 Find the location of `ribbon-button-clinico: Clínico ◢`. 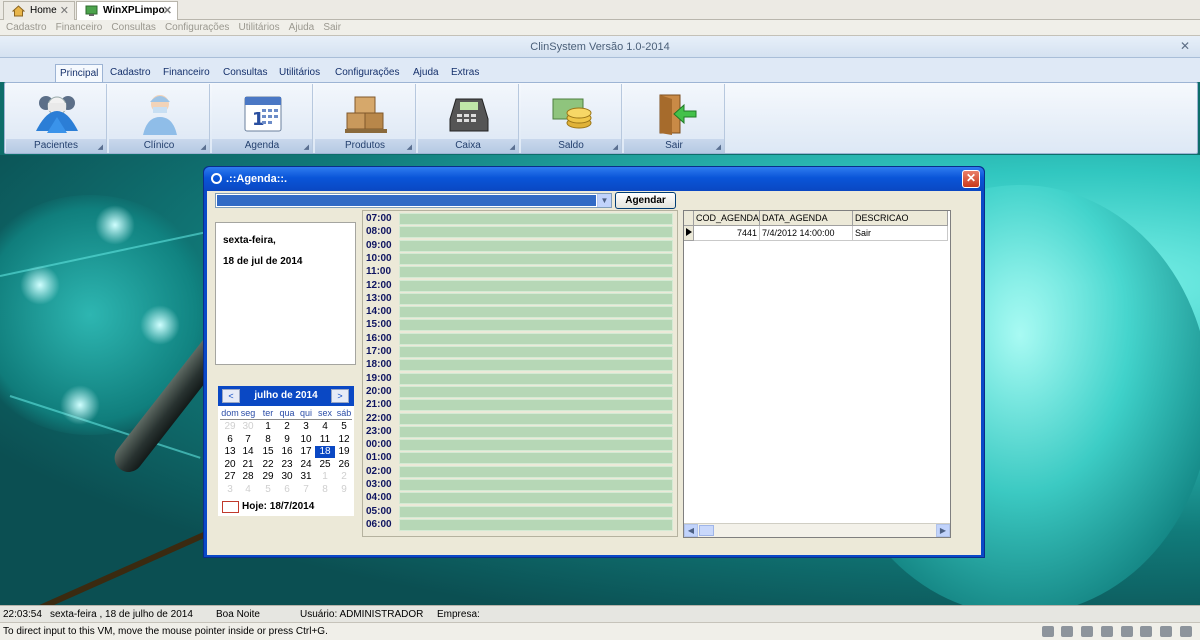

ribbon-button-clinico: Clínico ◢ is located at coordinates (159, 118).